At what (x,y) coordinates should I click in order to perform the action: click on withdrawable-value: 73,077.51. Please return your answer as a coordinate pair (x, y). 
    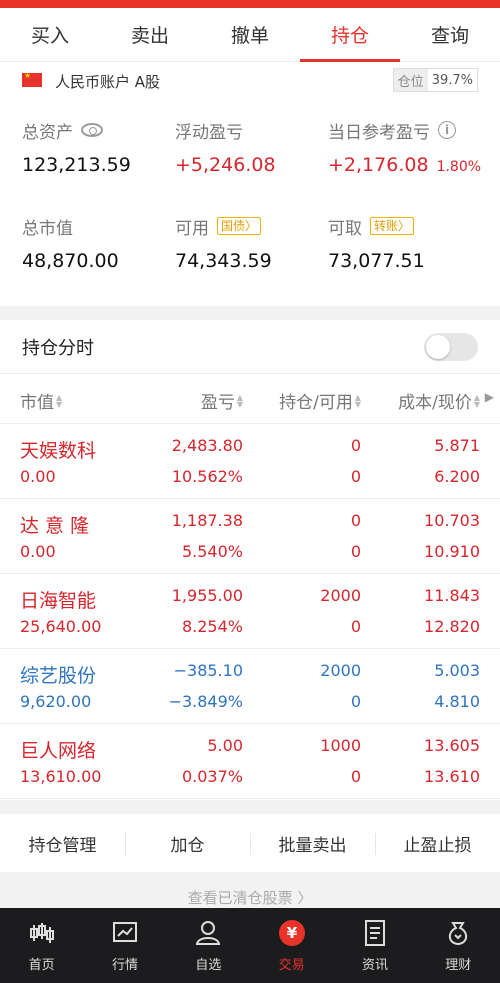
    Looking at the image, I should click on (376, 261).